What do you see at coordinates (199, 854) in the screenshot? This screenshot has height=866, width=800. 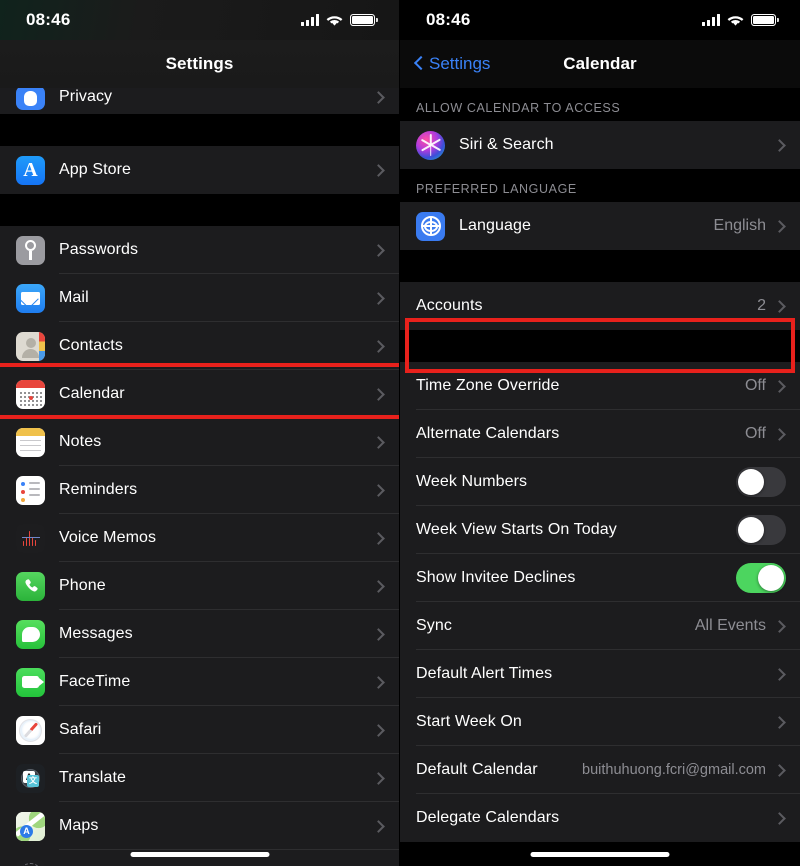 I see `home-indicator-left` at bounding box center [199, 854].